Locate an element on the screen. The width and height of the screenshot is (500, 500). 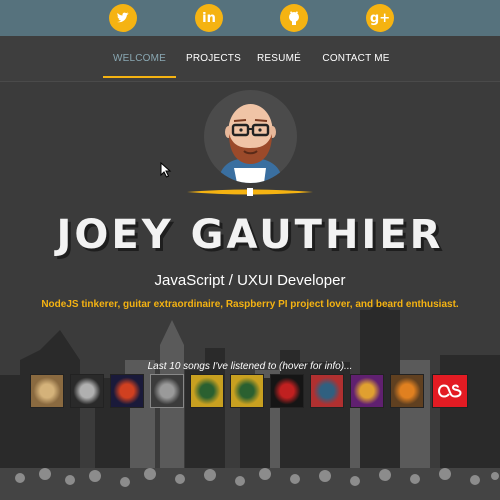
lastfm-icon is located at coordinates (450, 391).